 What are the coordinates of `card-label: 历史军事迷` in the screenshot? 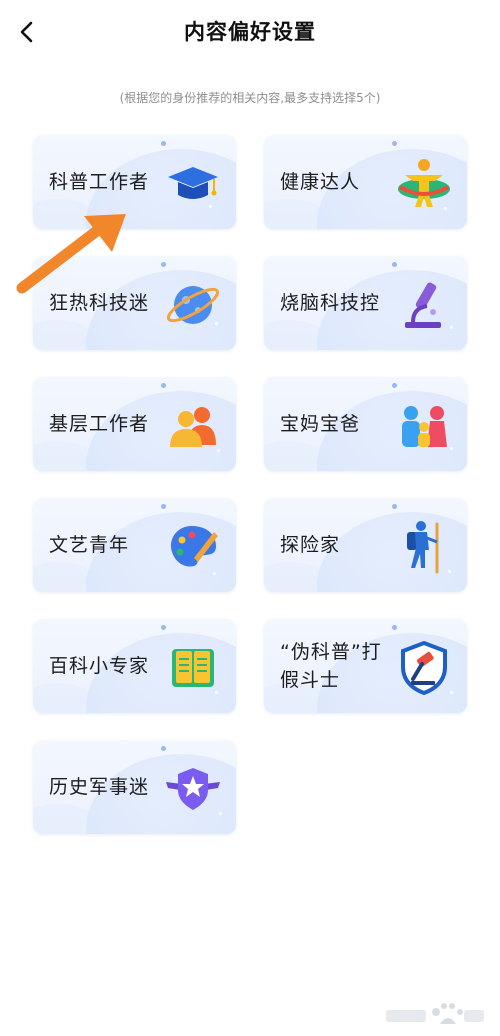 It's located at (99, 787).